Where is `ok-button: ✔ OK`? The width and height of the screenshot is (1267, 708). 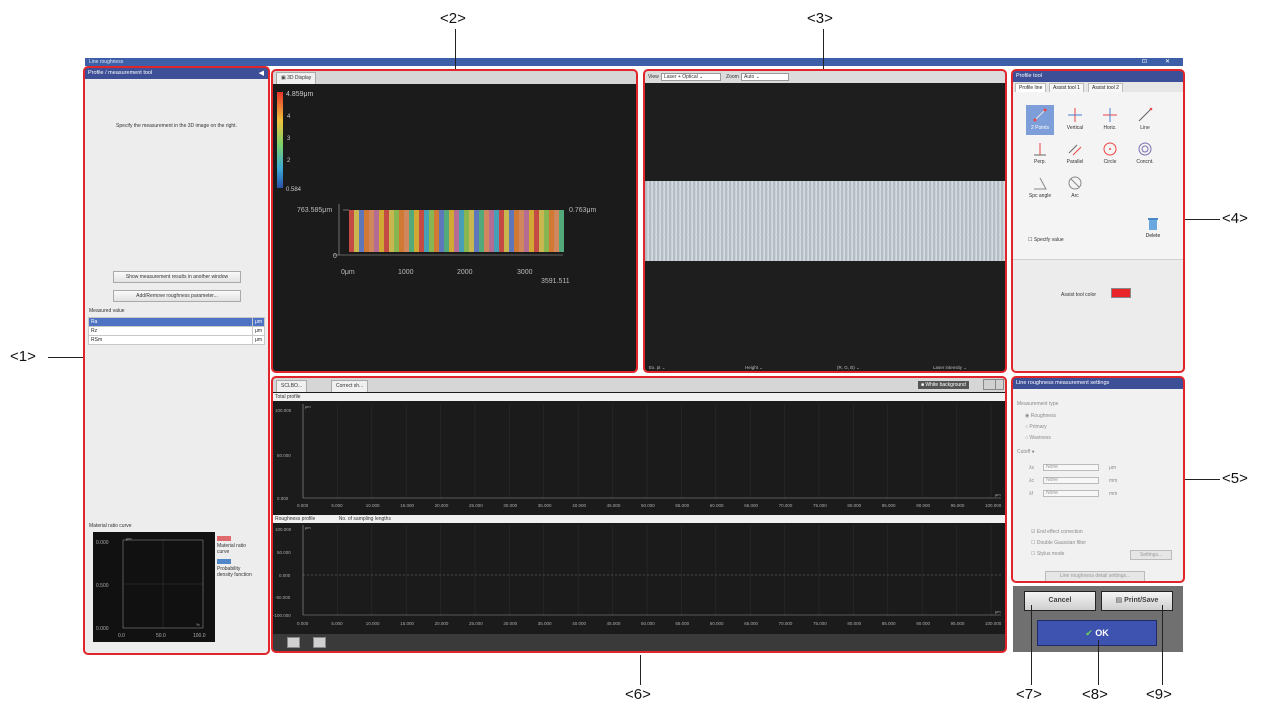 ok-button: ✔ OK is located at coordinates (1097, 633).